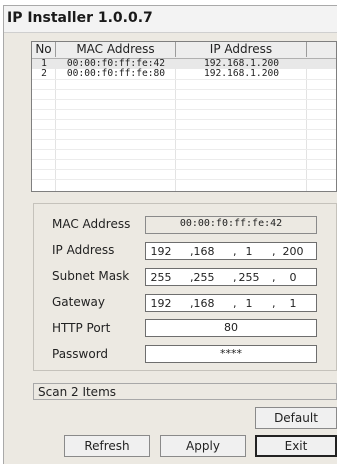 The image size is (337, 464). I want to click on column-header-empty, so click(321, 49).